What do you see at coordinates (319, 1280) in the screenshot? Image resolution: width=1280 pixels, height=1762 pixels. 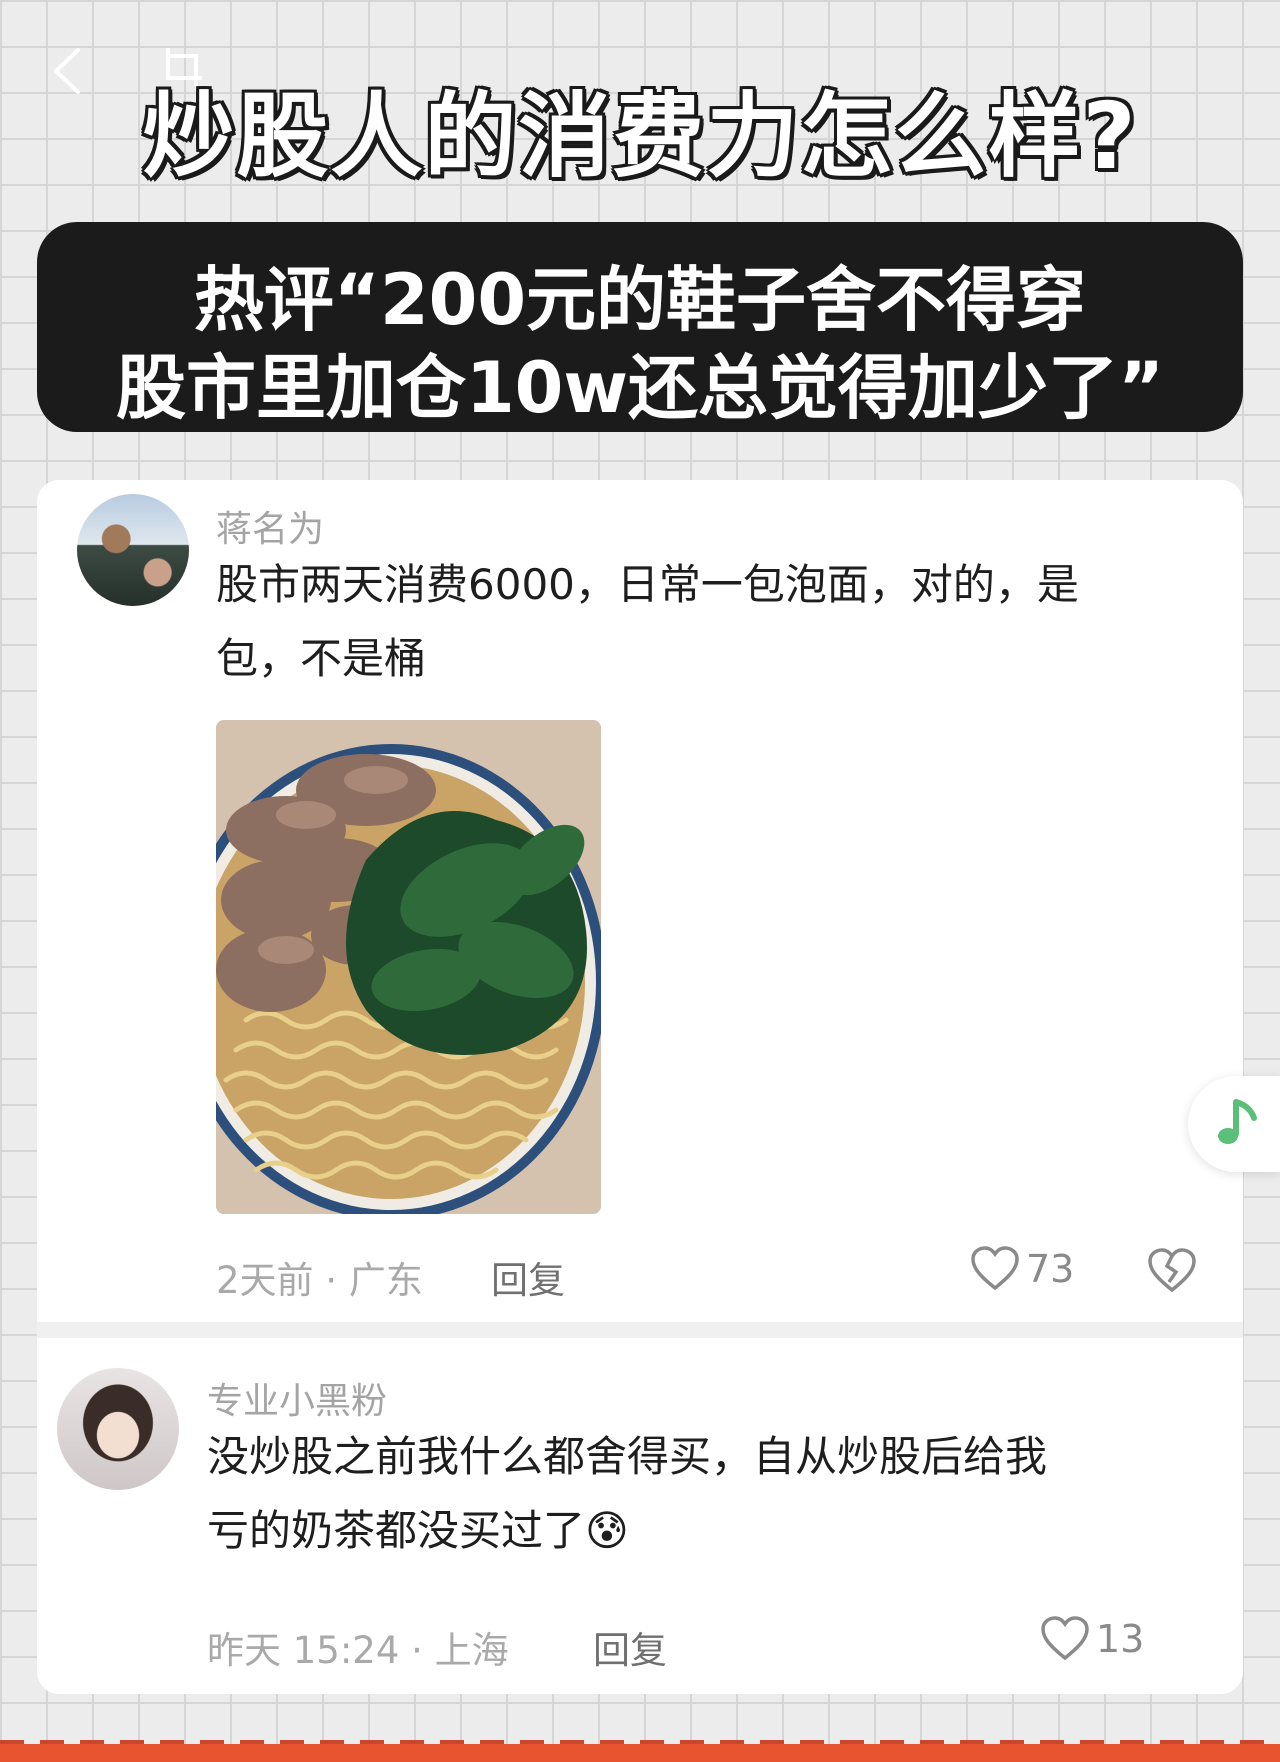 I see `comment-meta: 2天前 · 广东` at bounding box center [319, 1280].